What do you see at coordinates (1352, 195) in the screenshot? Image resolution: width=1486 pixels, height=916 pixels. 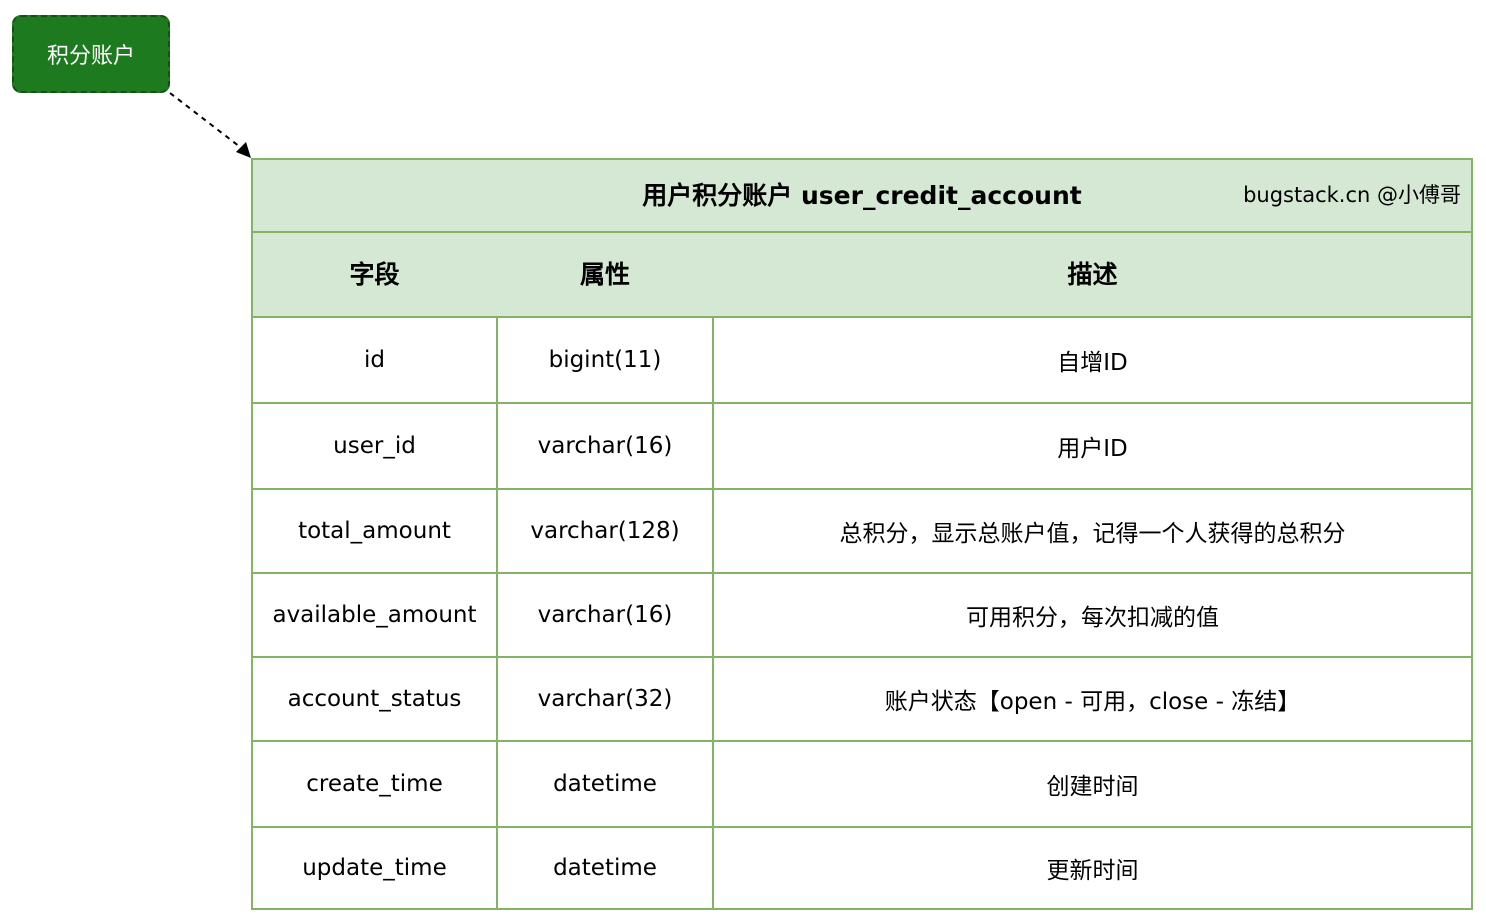 I see `table-credit: bugstack.cn @小傅哥` at bounding box center [1352, 195].